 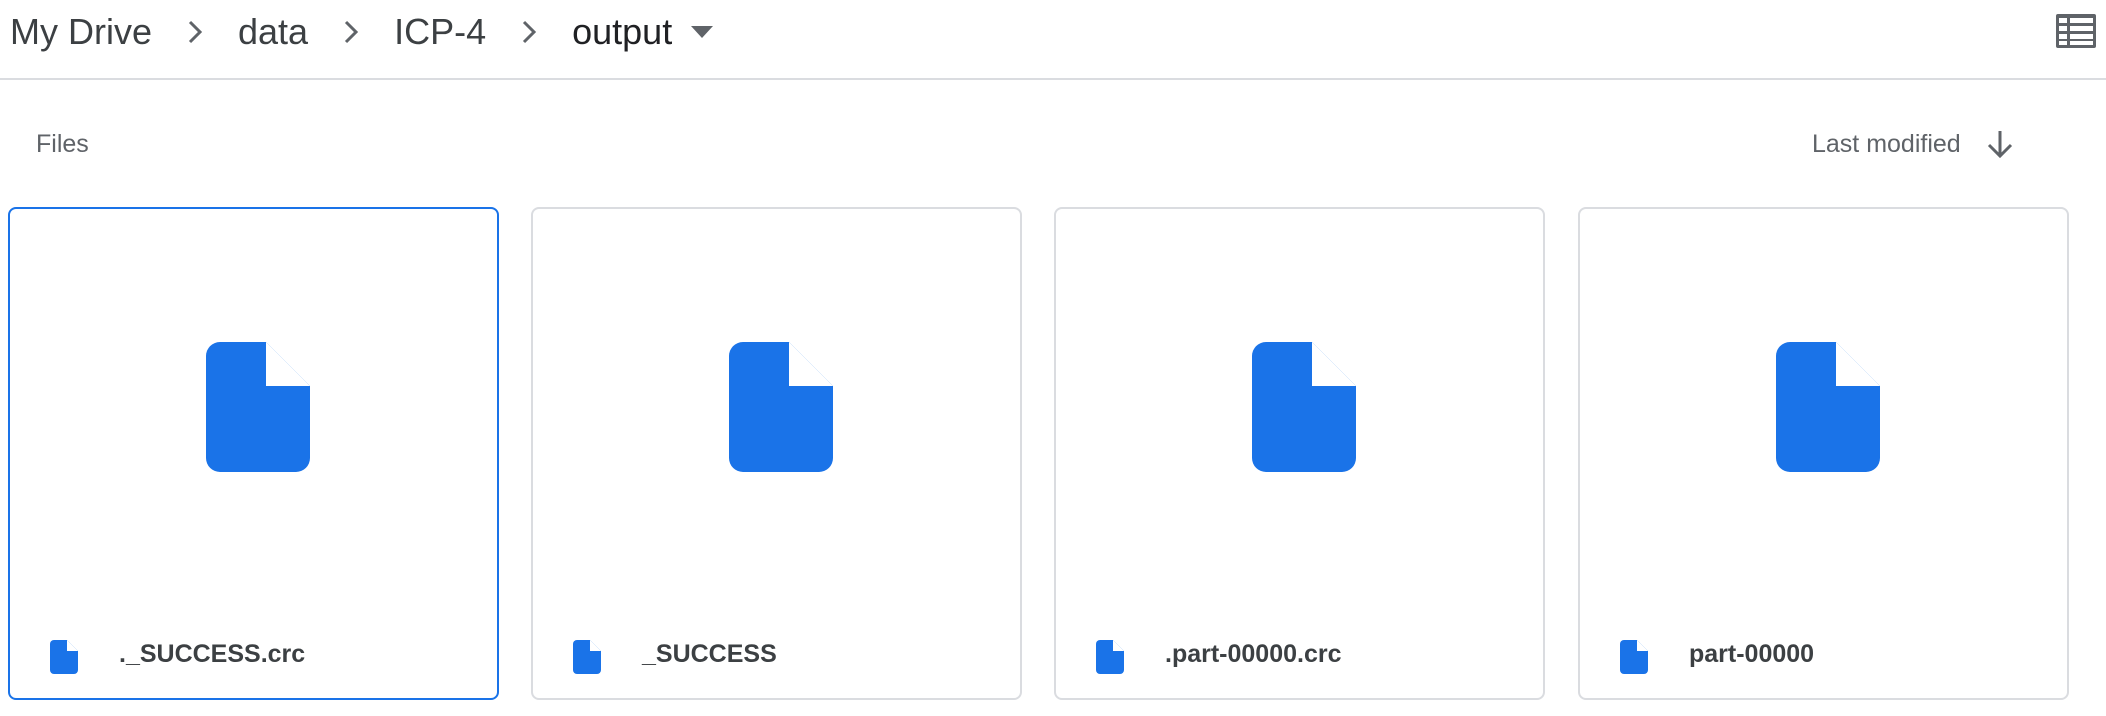 I want to click on breadcrumb-icp-4: ICP-4, so click(x=440, y=32).